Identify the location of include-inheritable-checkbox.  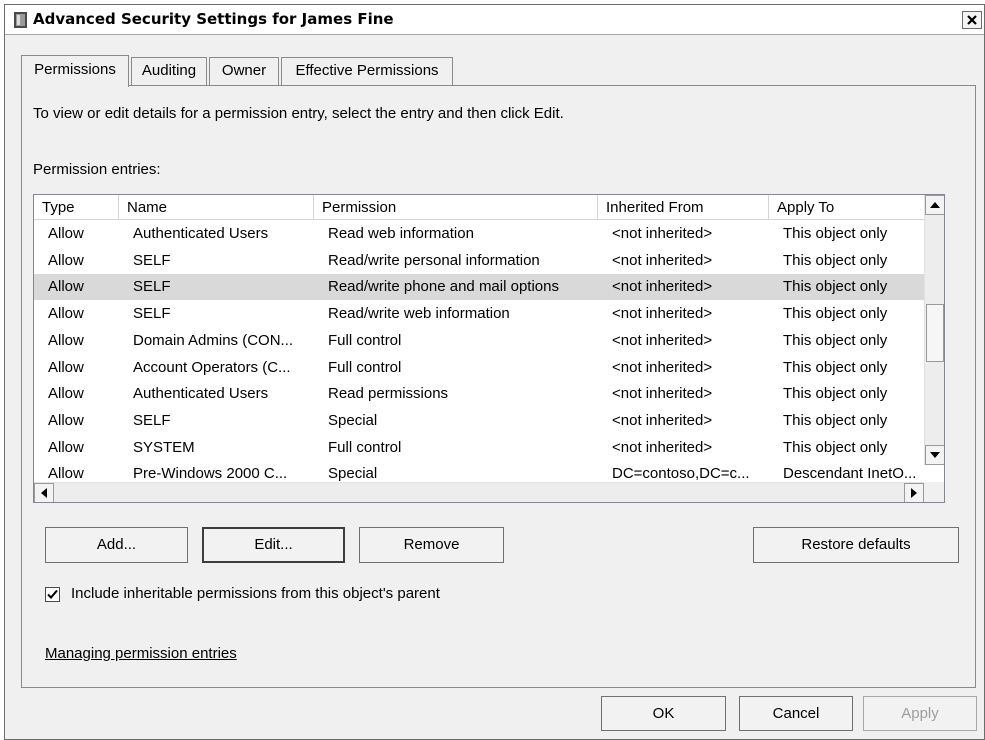
(52, 594).